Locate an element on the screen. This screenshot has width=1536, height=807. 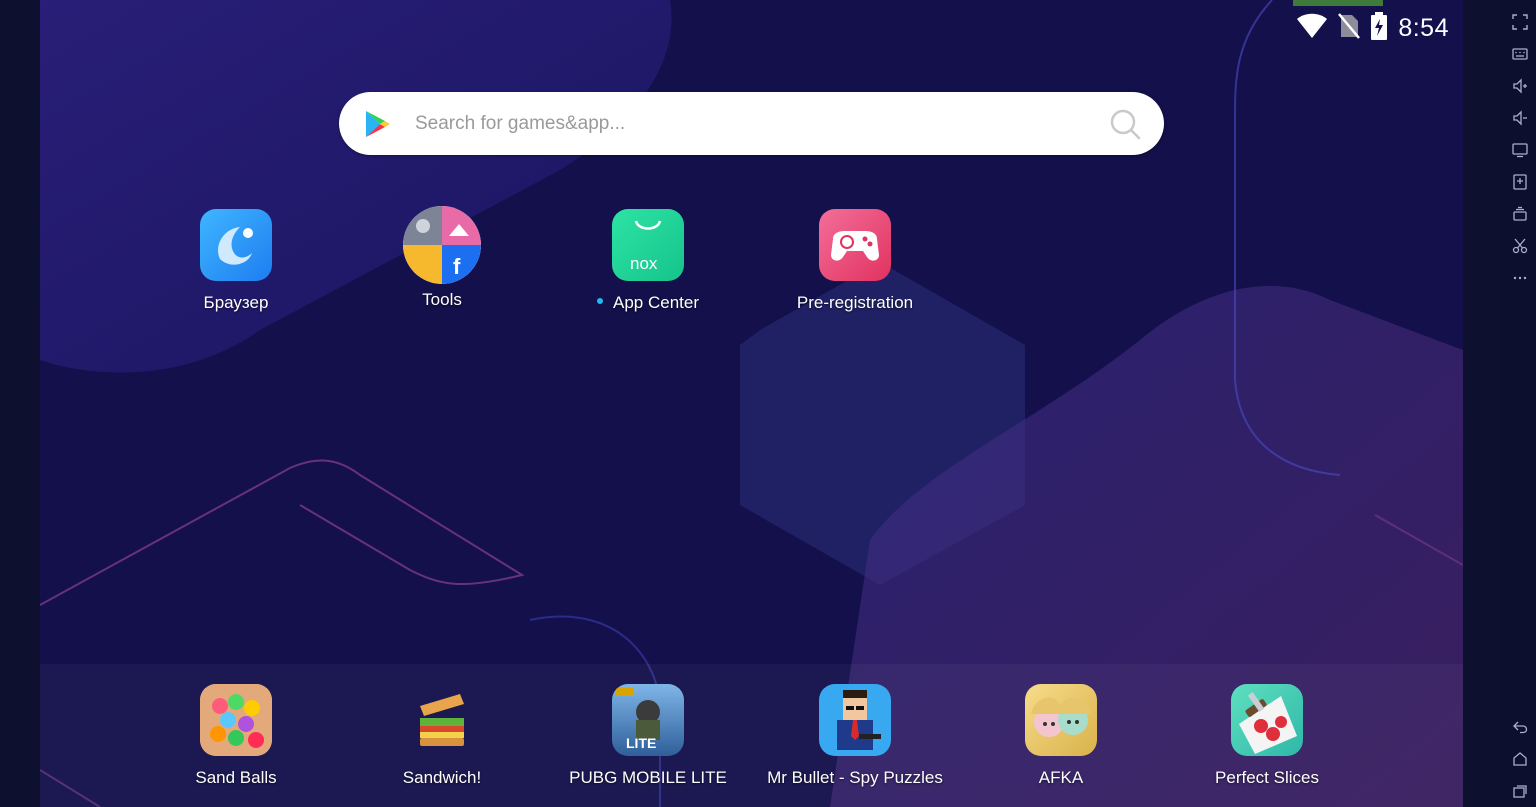
app-tools-folder: f Tools is located at coordinates (442, 258).